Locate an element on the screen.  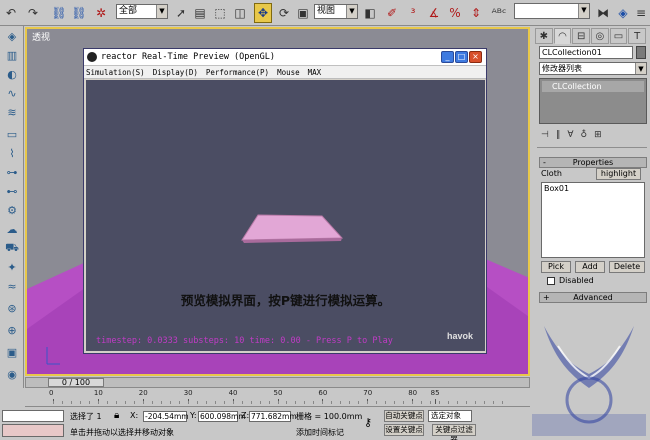
create-tab-icon: ✱ is located at coordinates (544, 36).